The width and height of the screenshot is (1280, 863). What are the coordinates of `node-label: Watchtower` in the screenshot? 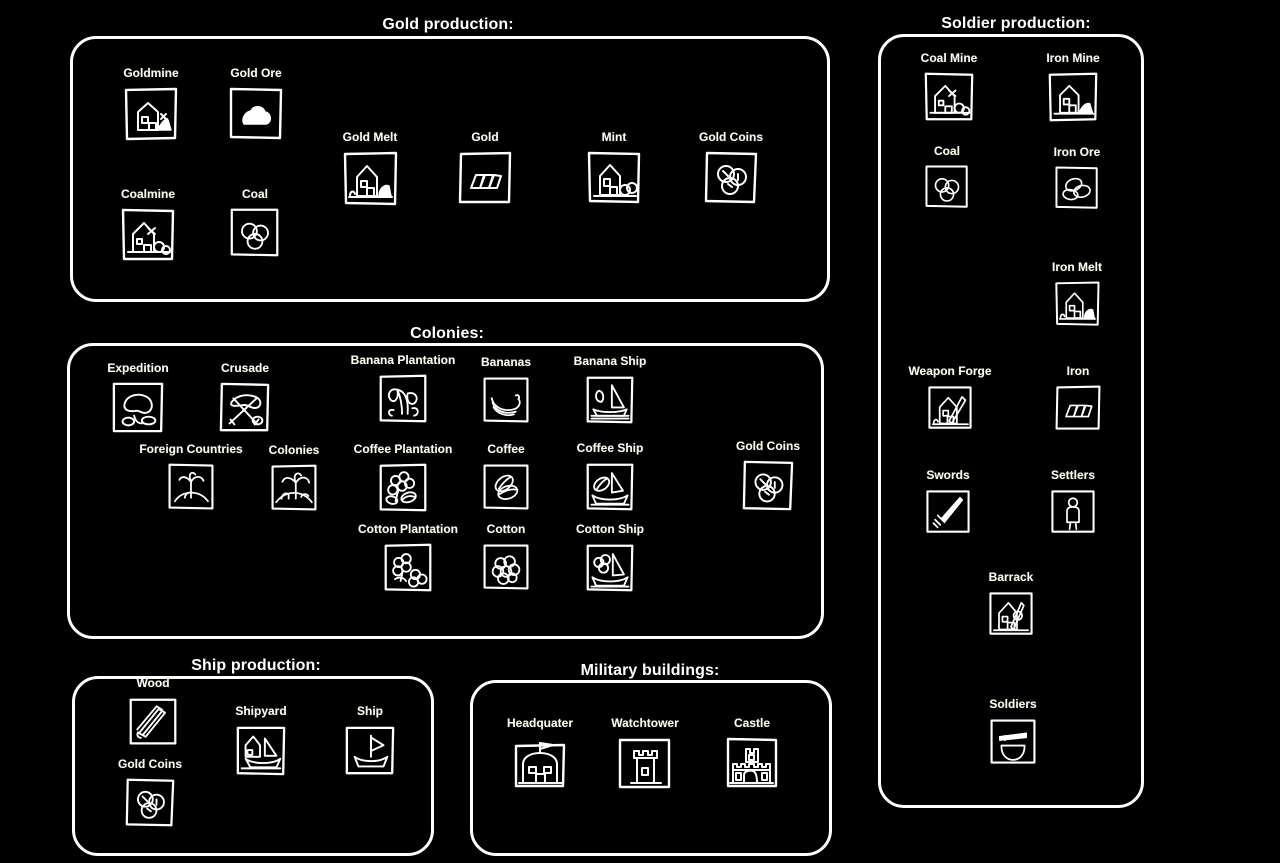 It's located at (645, 723).